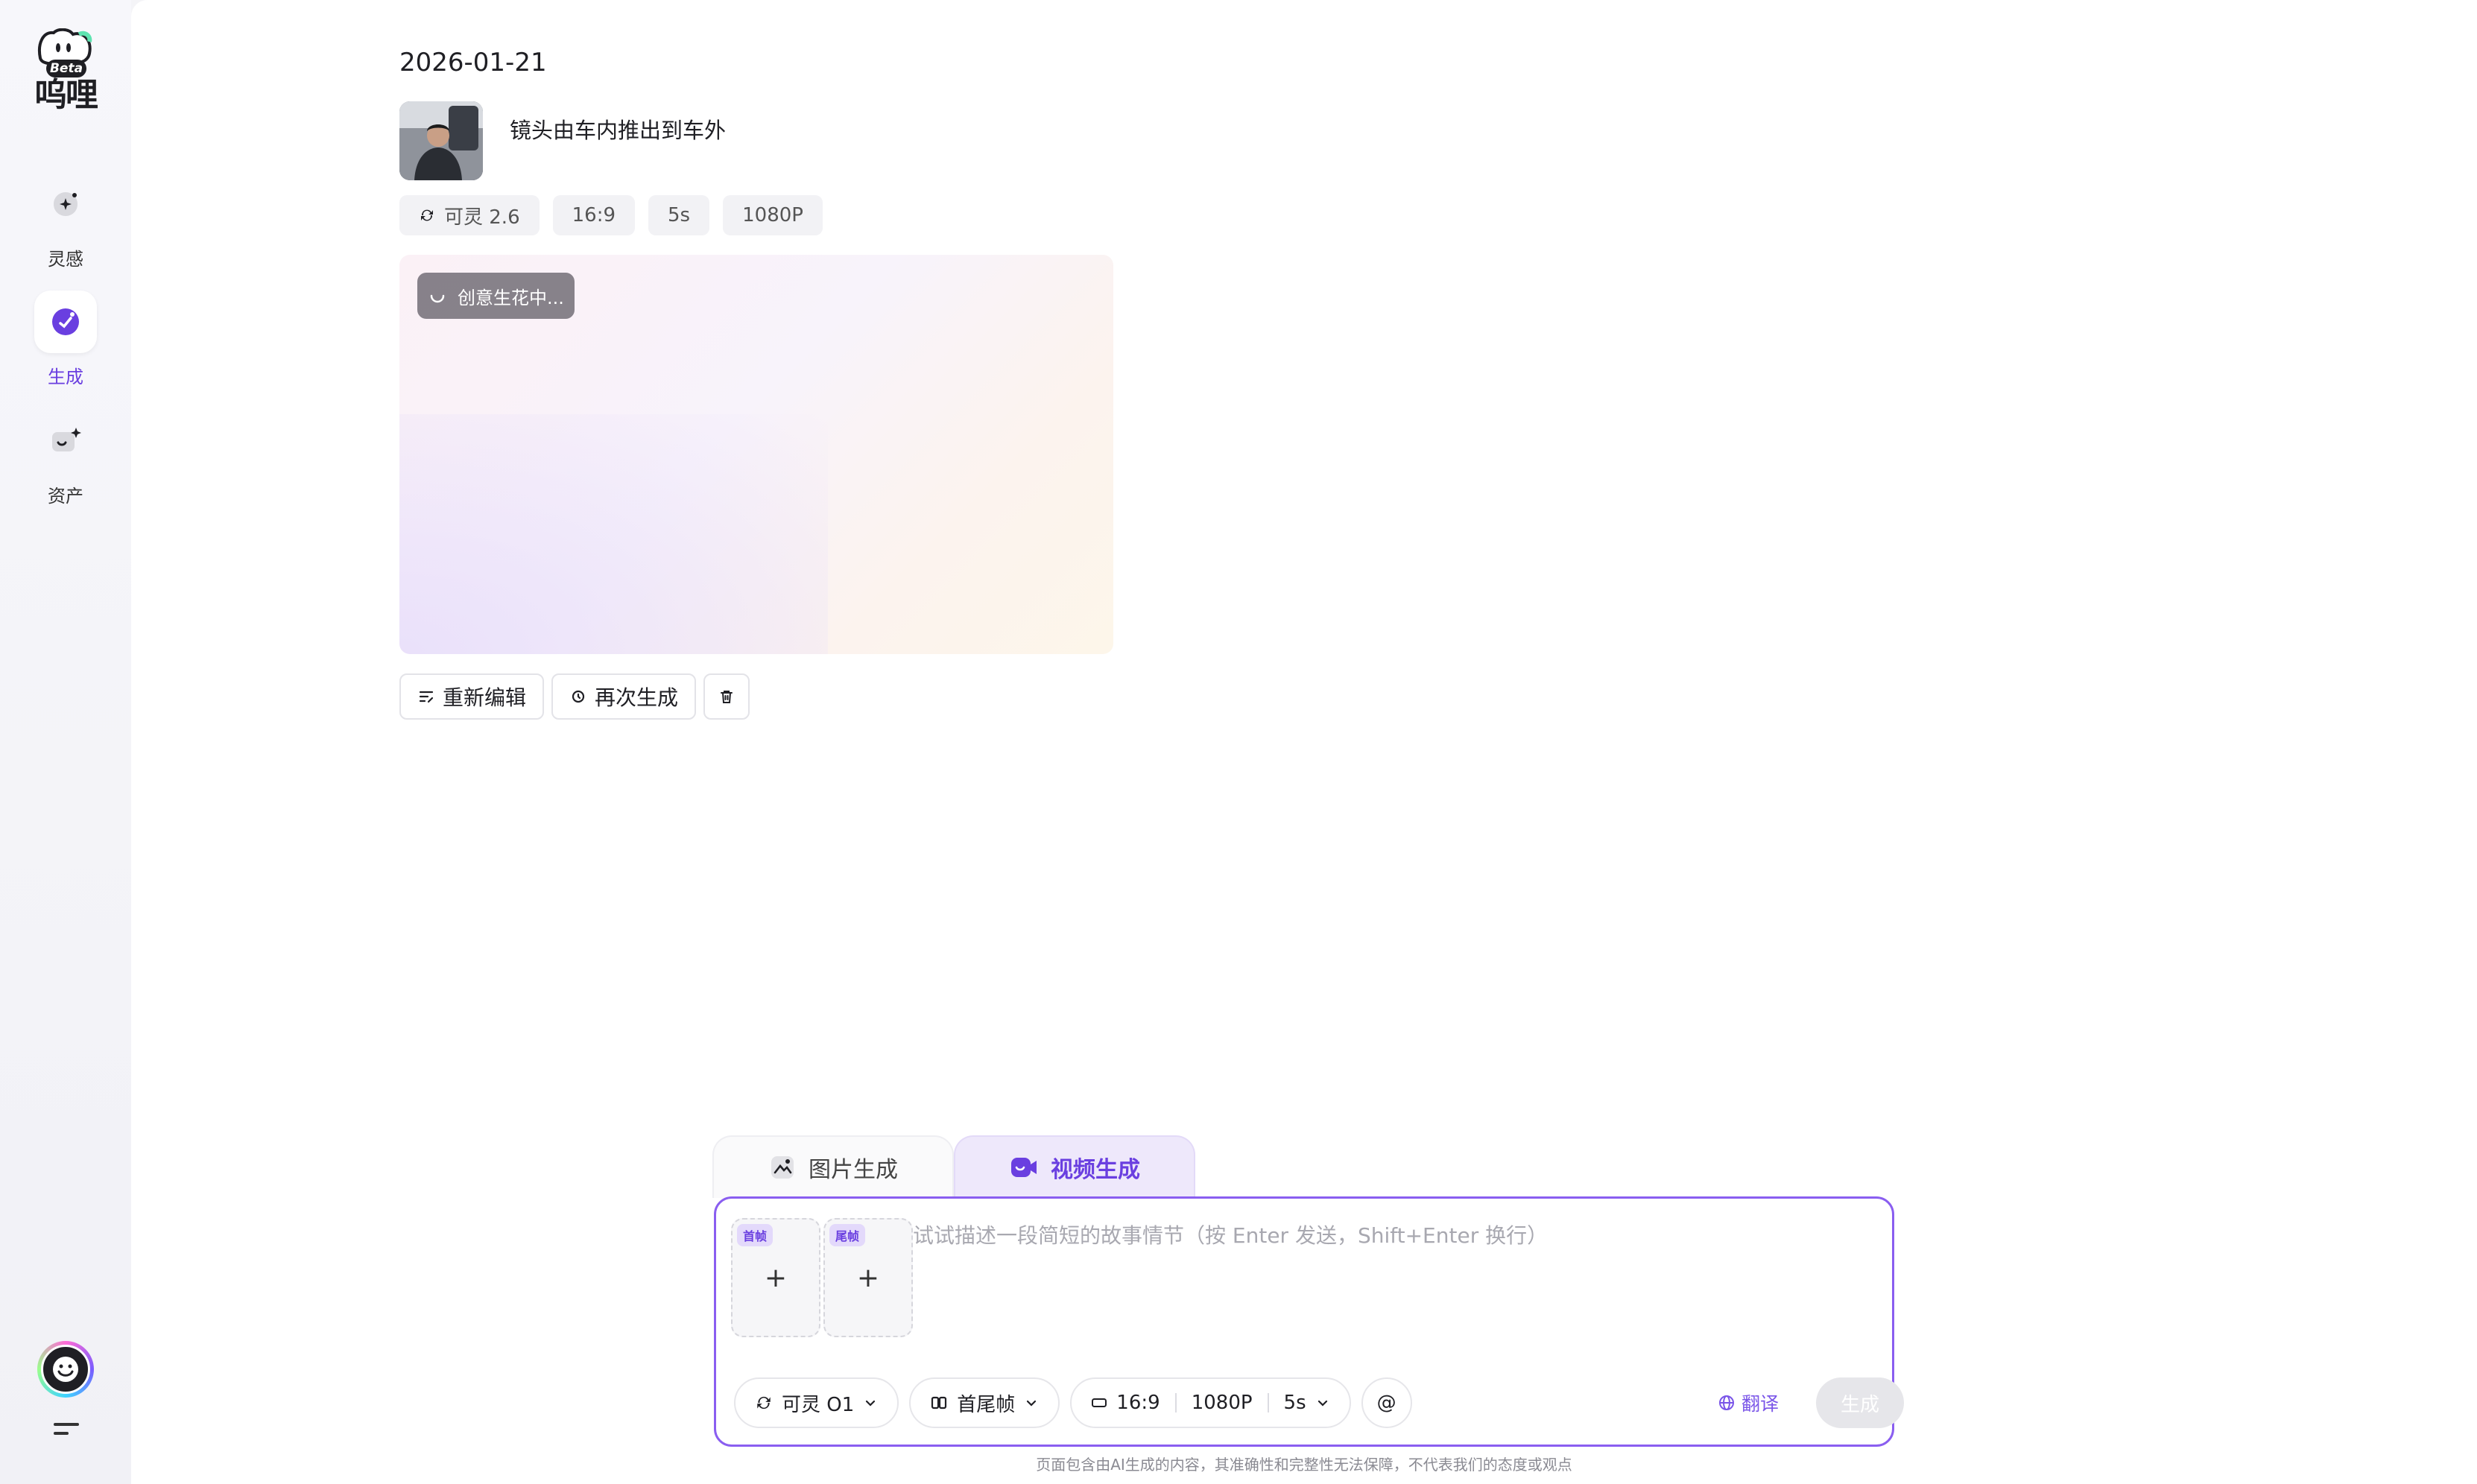 Image resolution: width=2477 pixels, height=1484 pixels. What do you see at coordinates (1024, 1168) in the screenshot?
I see `video-generation-icon` at bounding box center [1024, 1168].